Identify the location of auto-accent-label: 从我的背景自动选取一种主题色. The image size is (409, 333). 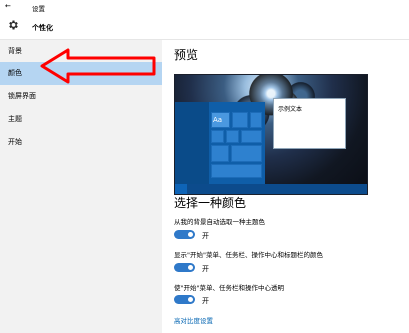
(219, 222).